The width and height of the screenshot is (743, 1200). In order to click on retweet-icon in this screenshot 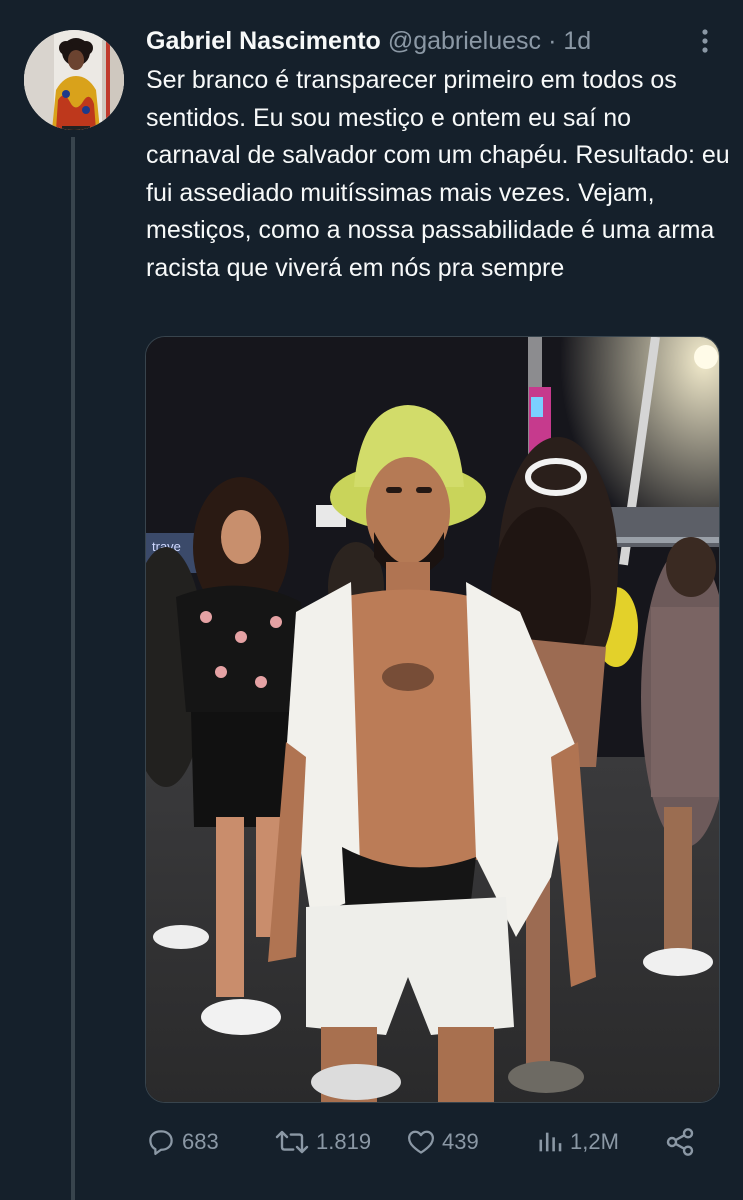, I will do `click(292, 1142)`.